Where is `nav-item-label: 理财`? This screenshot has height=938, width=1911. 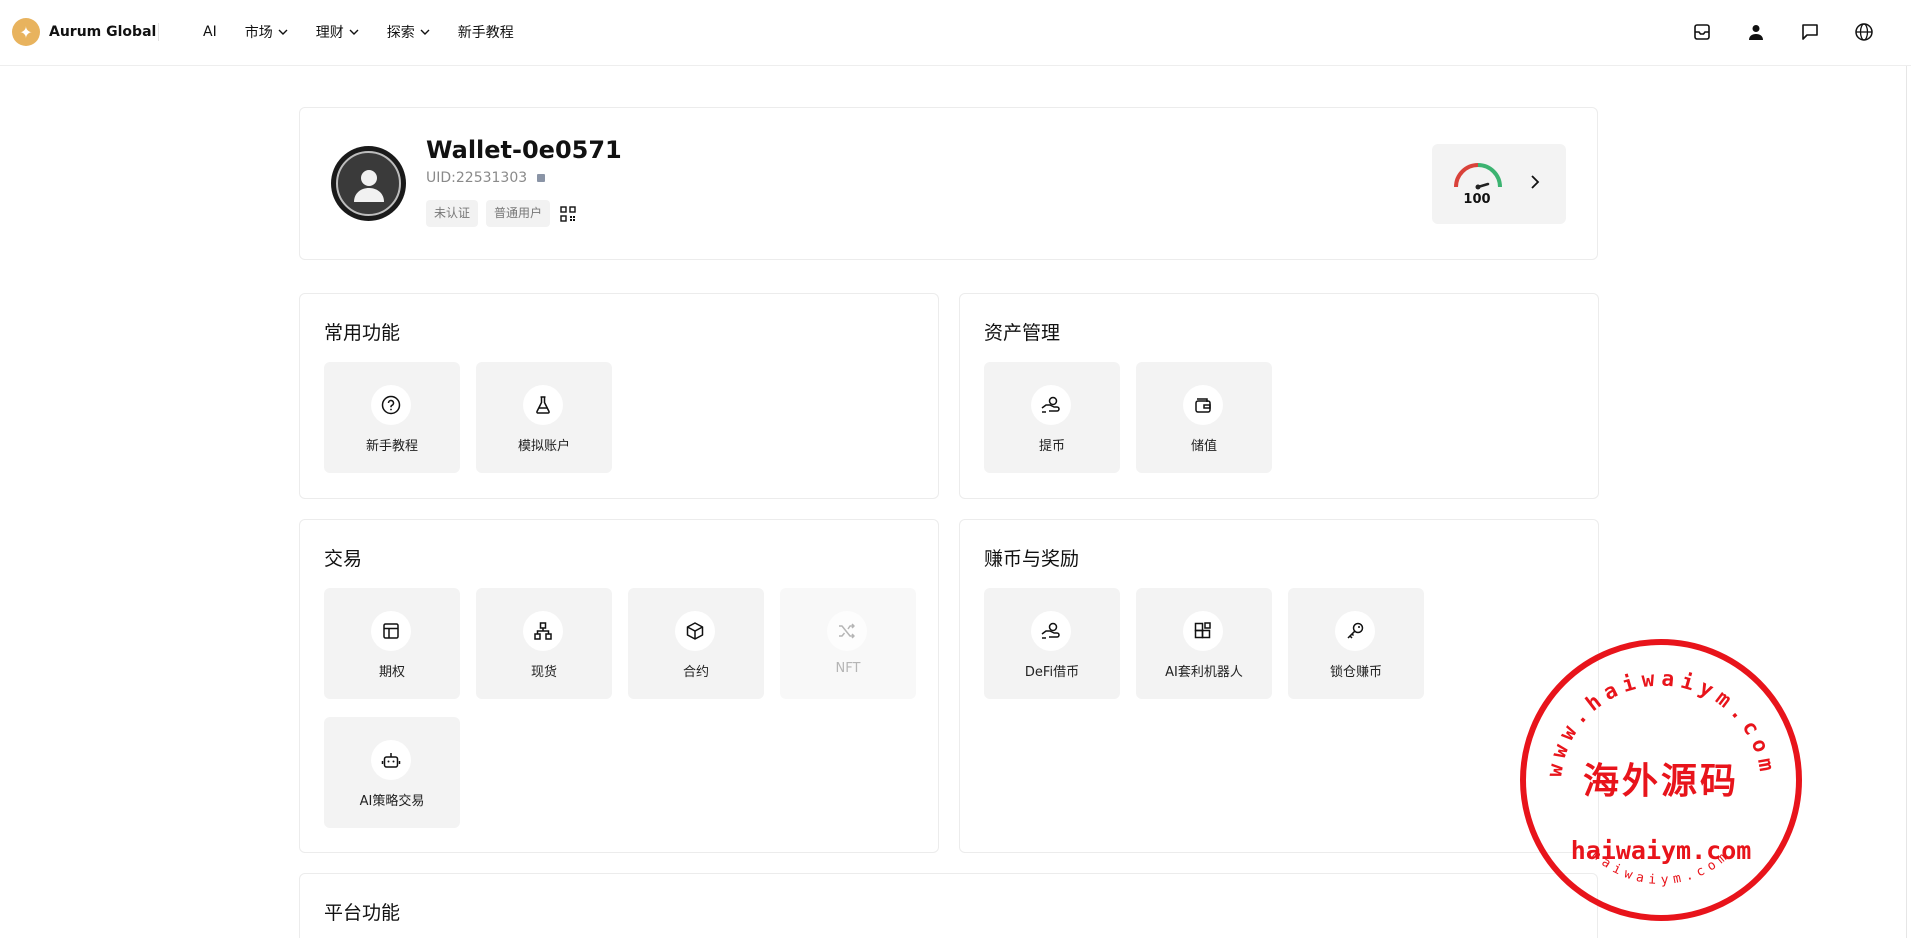 nav-item-label: 理财 is located at coordinates (329, 33).